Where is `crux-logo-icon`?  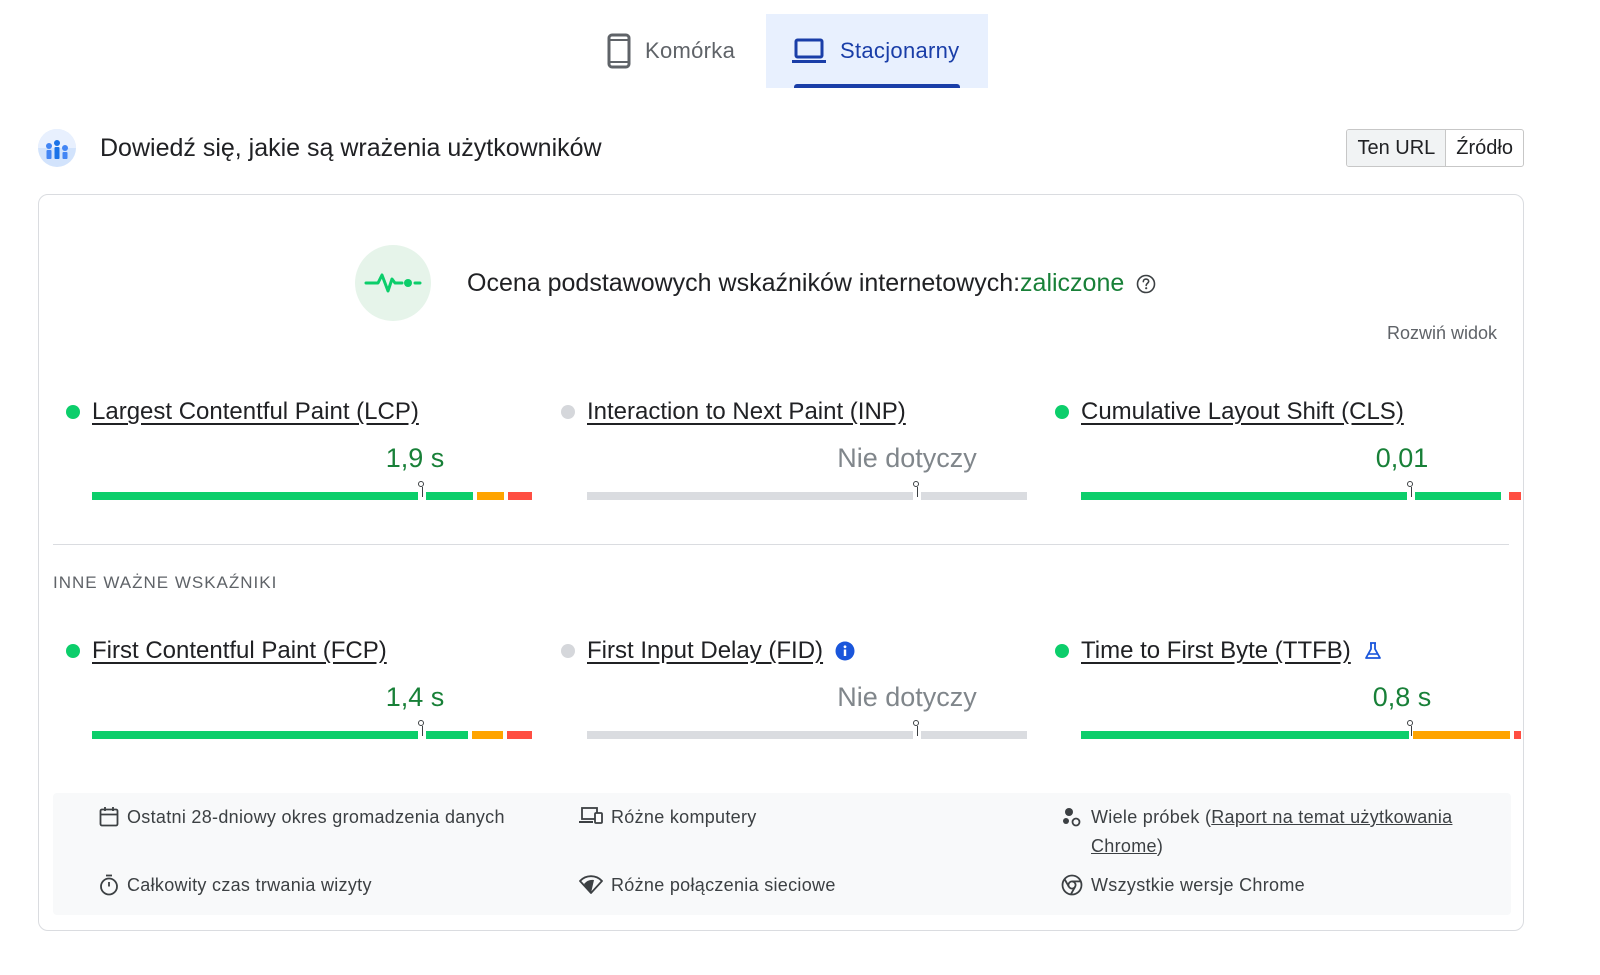
crux-logo-icon is located at coordinates (57, 148).